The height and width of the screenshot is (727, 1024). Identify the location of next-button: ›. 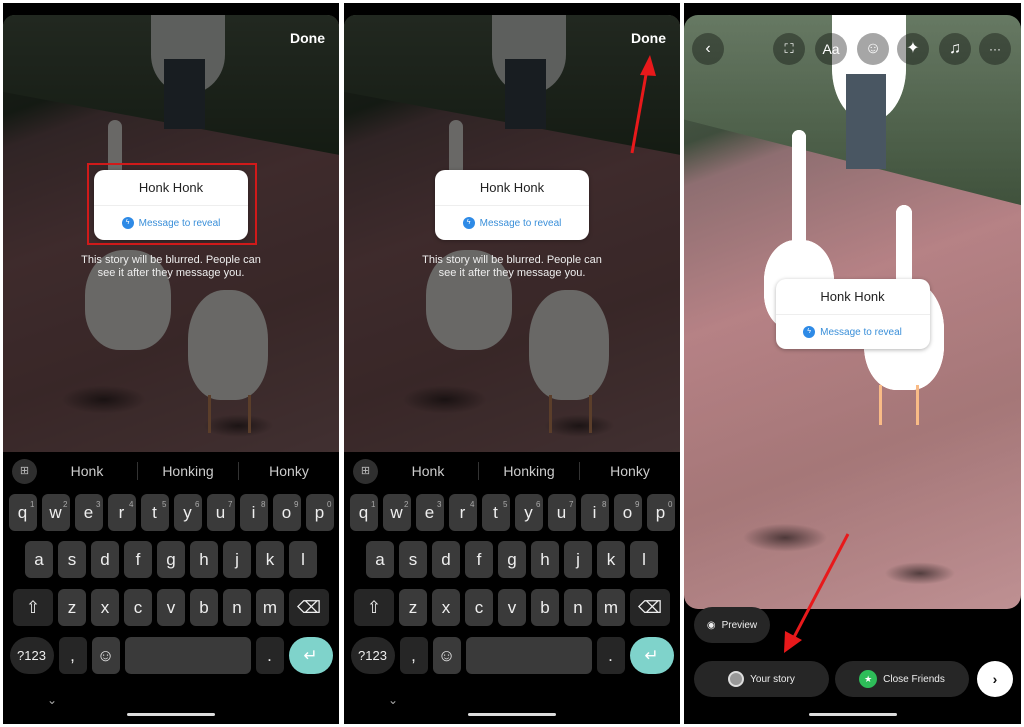
(995, 679).